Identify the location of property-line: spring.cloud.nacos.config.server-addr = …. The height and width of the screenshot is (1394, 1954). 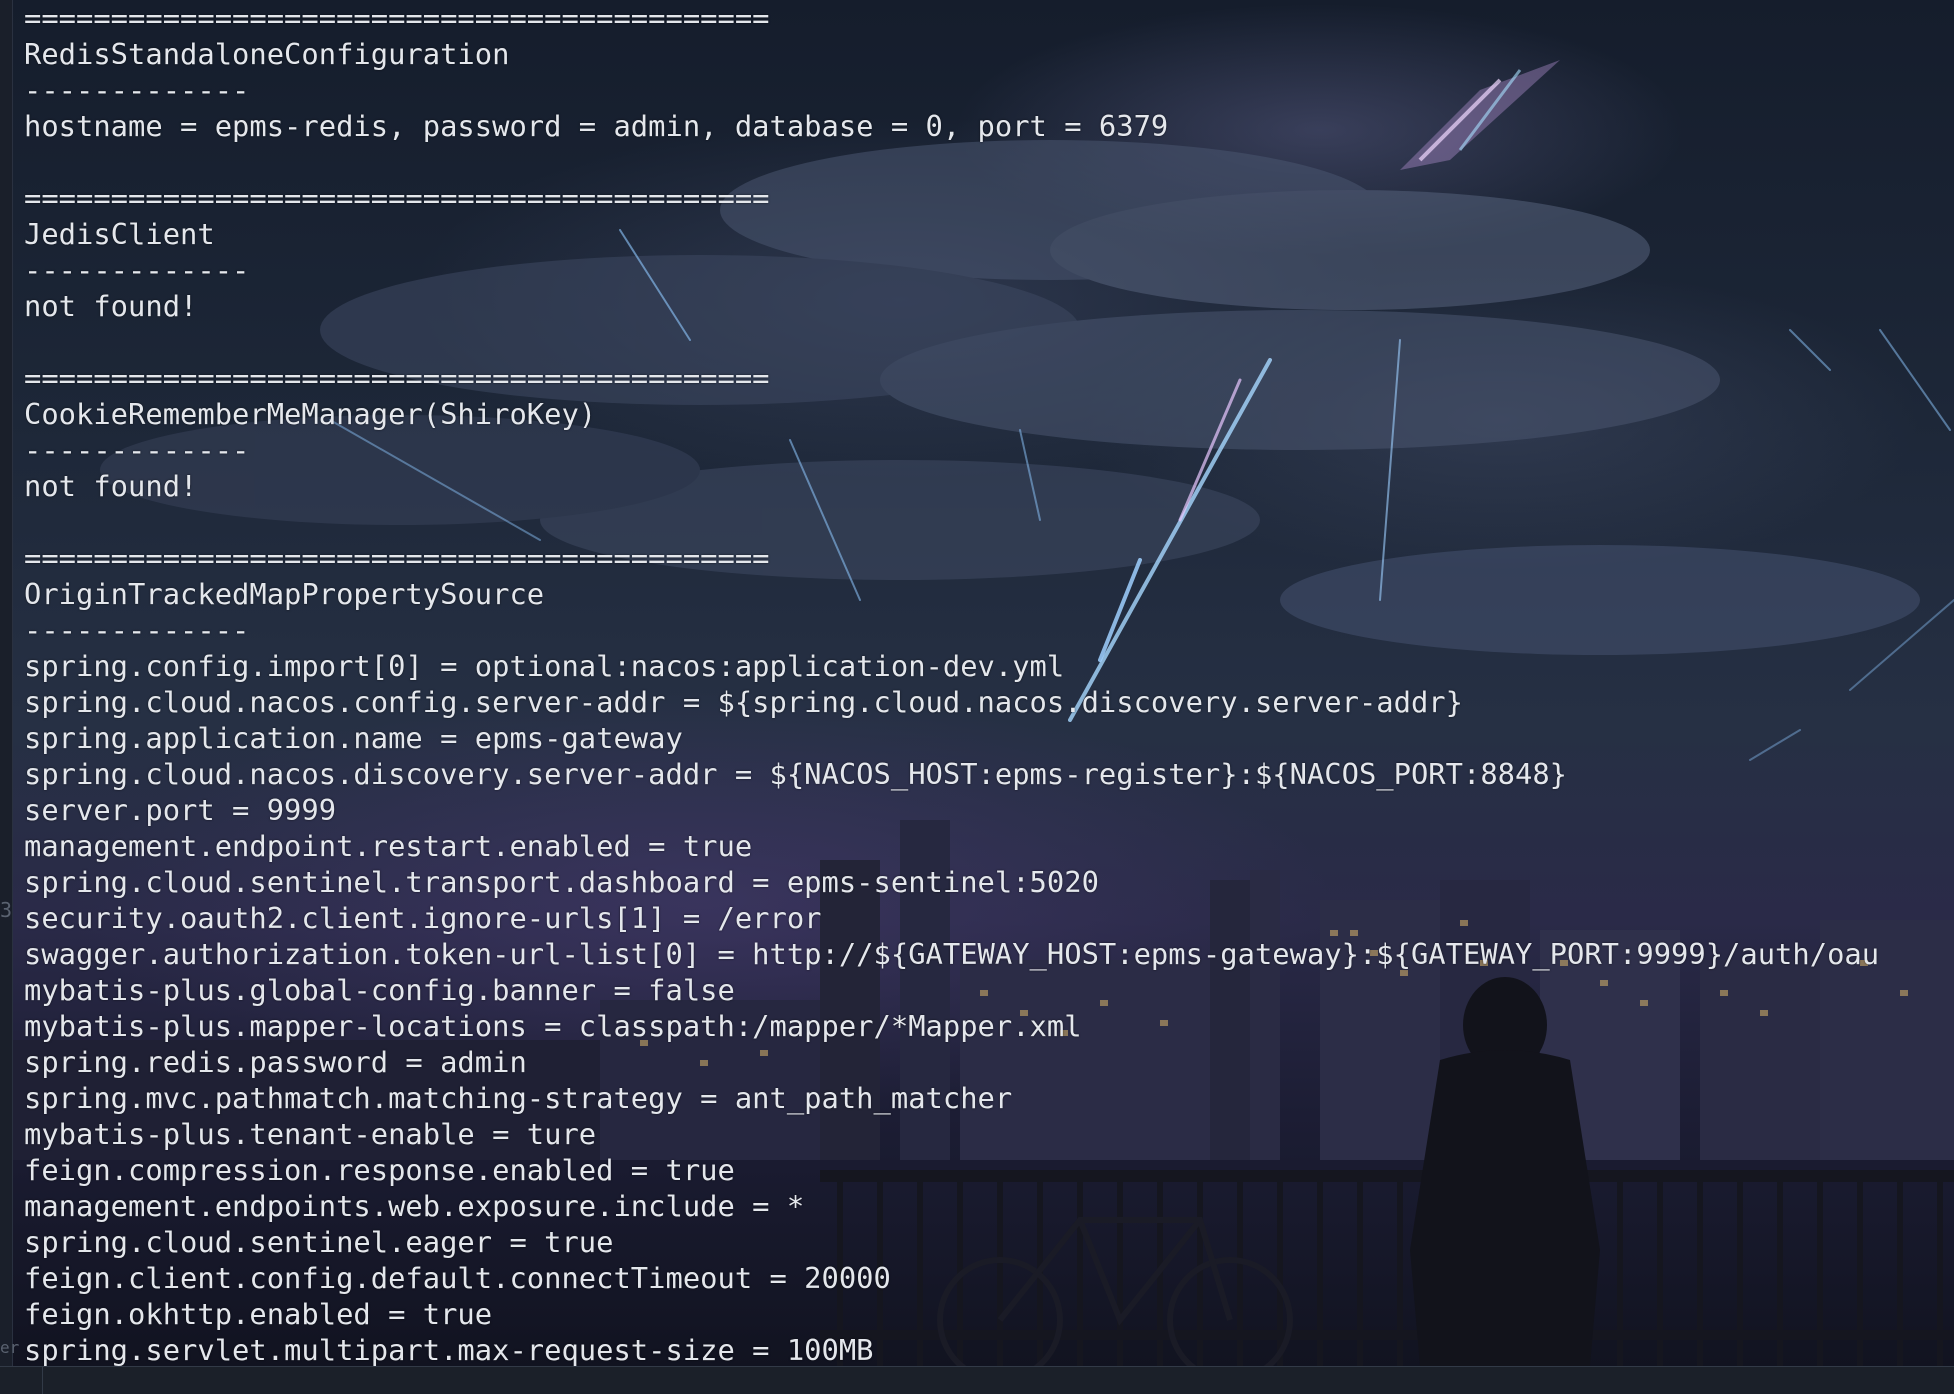
(743, 702).